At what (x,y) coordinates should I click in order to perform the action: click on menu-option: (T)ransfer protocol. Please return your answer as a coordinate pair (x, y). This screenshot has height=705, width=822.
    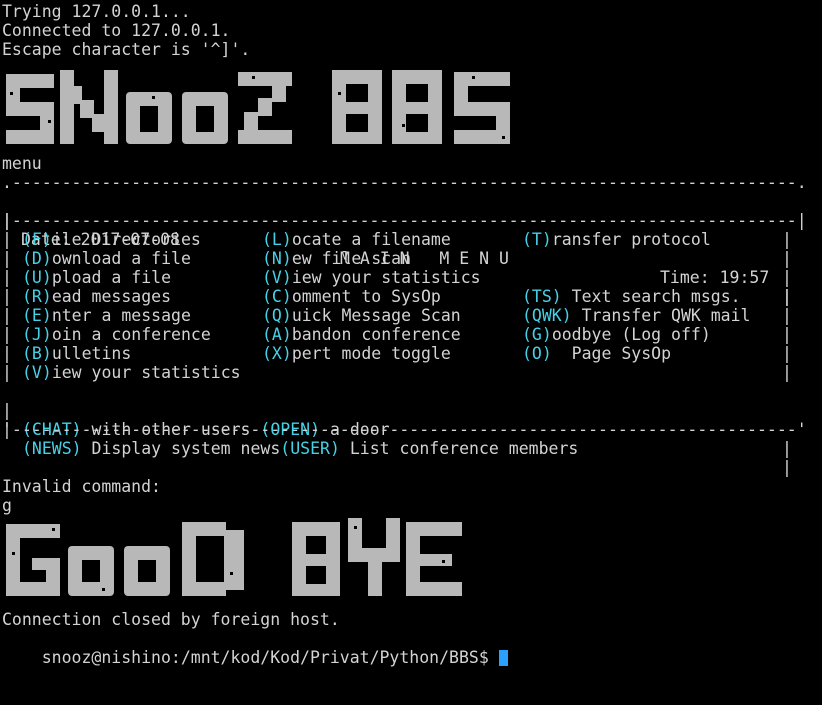
    Looking at the image, I should click on (616, 239).